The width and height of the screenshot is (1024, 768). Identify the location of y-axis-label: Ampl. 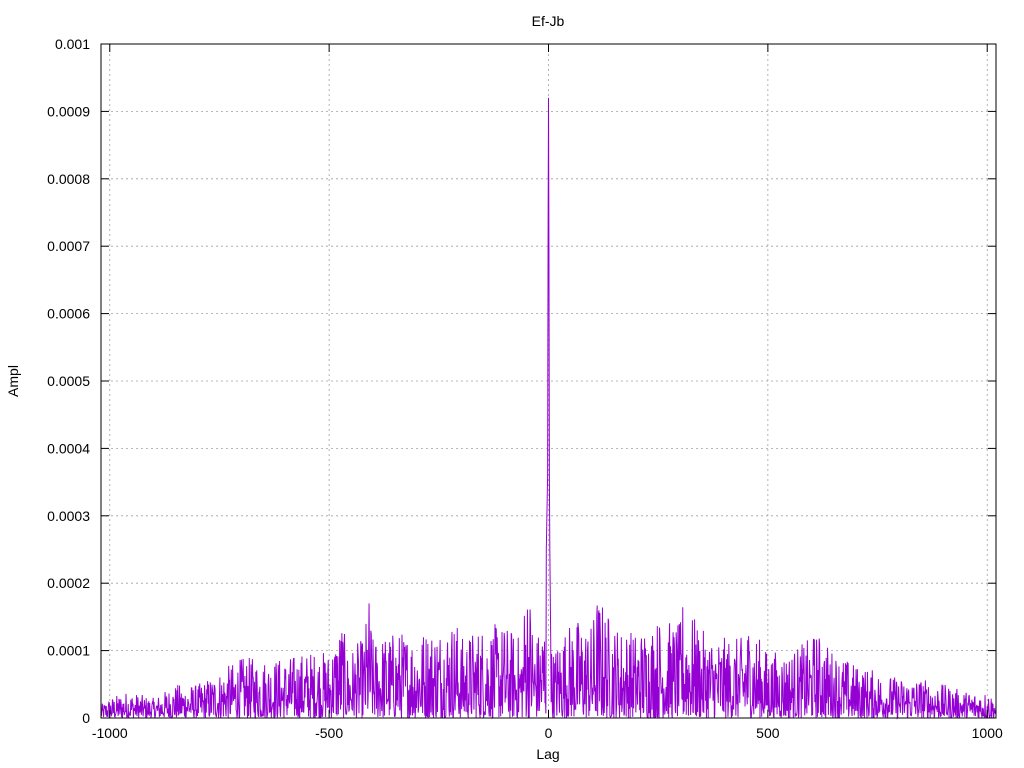
(13, 381).